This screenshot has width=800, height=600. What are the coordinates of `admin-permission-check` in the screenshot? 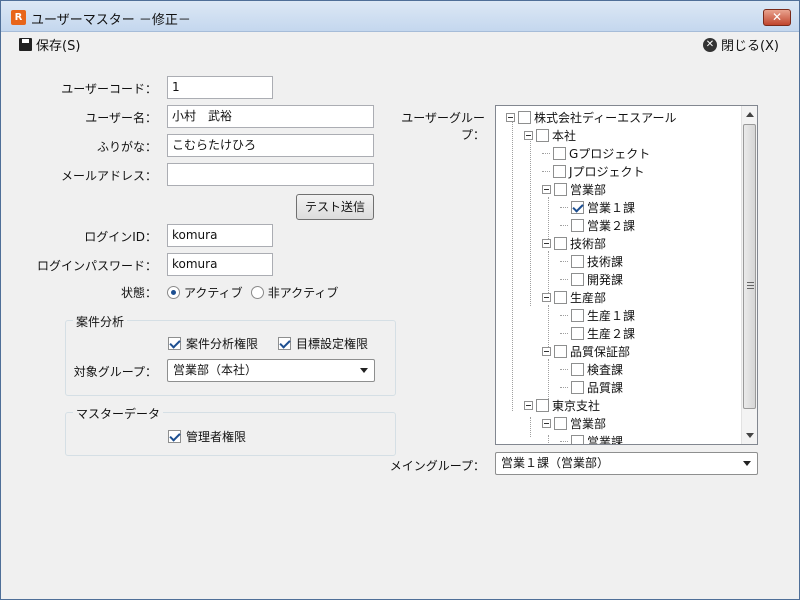 It's located at (174, 436).